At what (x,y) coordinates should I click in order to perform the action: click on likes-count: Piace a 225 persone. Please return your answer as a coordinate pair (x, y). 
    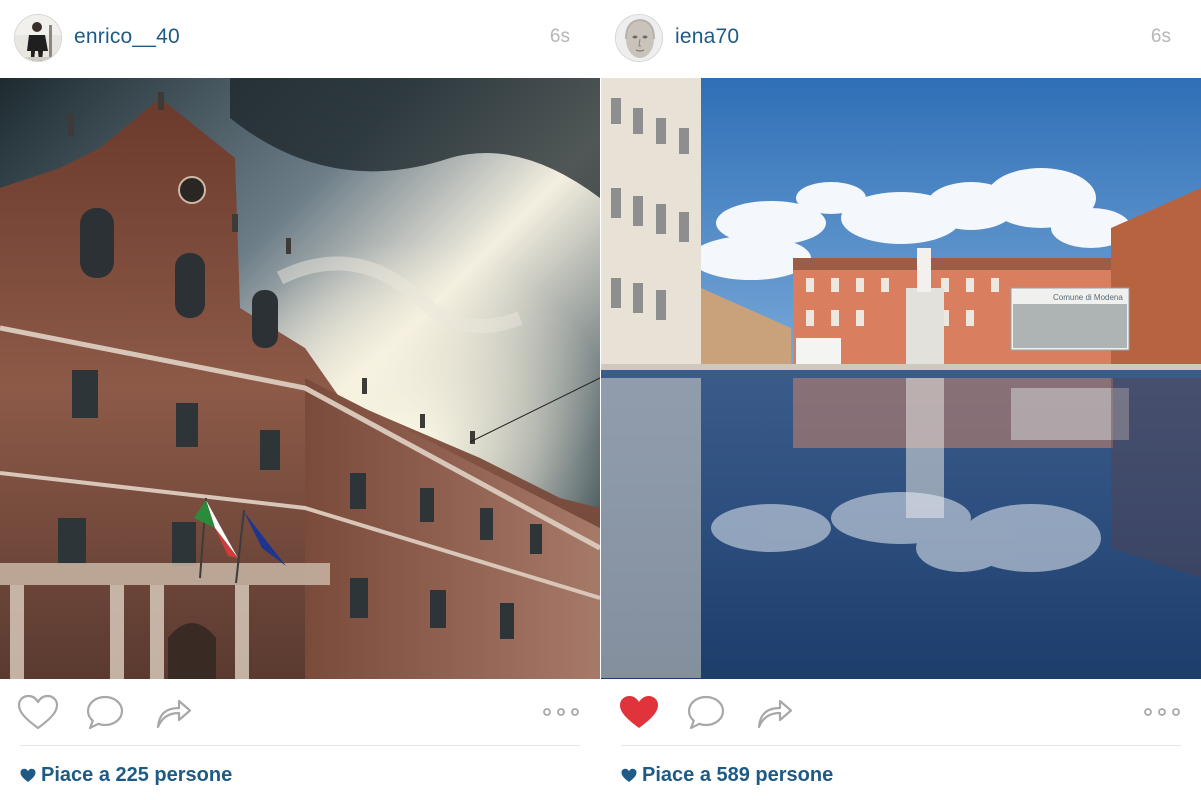
    Looking at the image, I should click on (126, 775).